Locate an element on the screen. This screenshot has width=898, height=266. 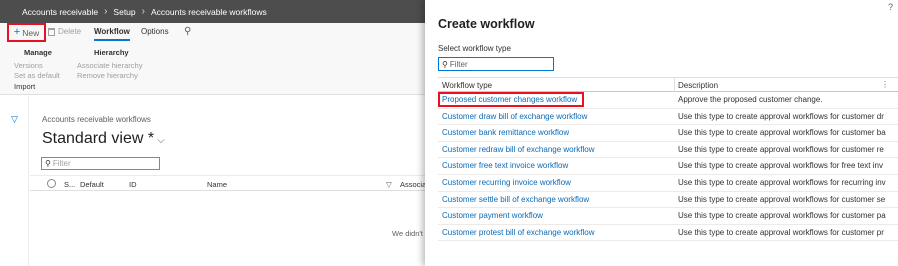
view-selector: Standard view * ⌵ is located at coordinates (103, 139).